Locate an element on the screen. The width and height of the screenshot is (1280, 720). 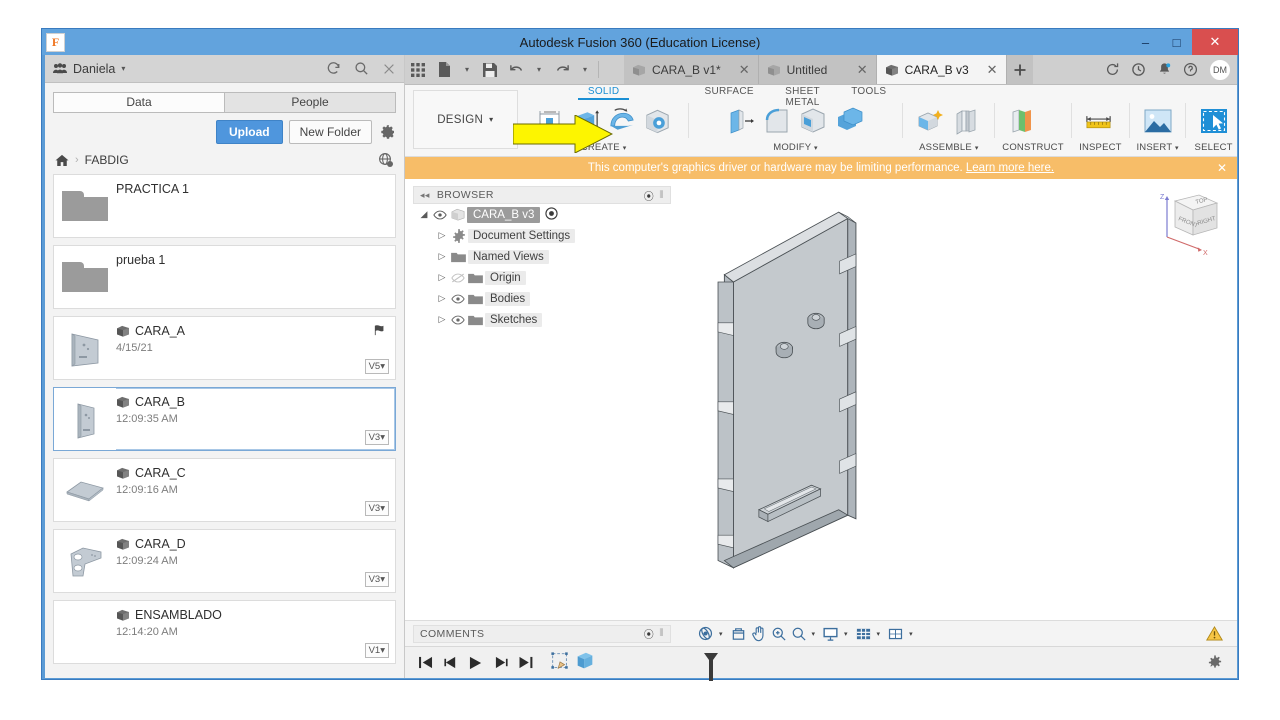
orbit-icon is located at coordinates (705, 633).